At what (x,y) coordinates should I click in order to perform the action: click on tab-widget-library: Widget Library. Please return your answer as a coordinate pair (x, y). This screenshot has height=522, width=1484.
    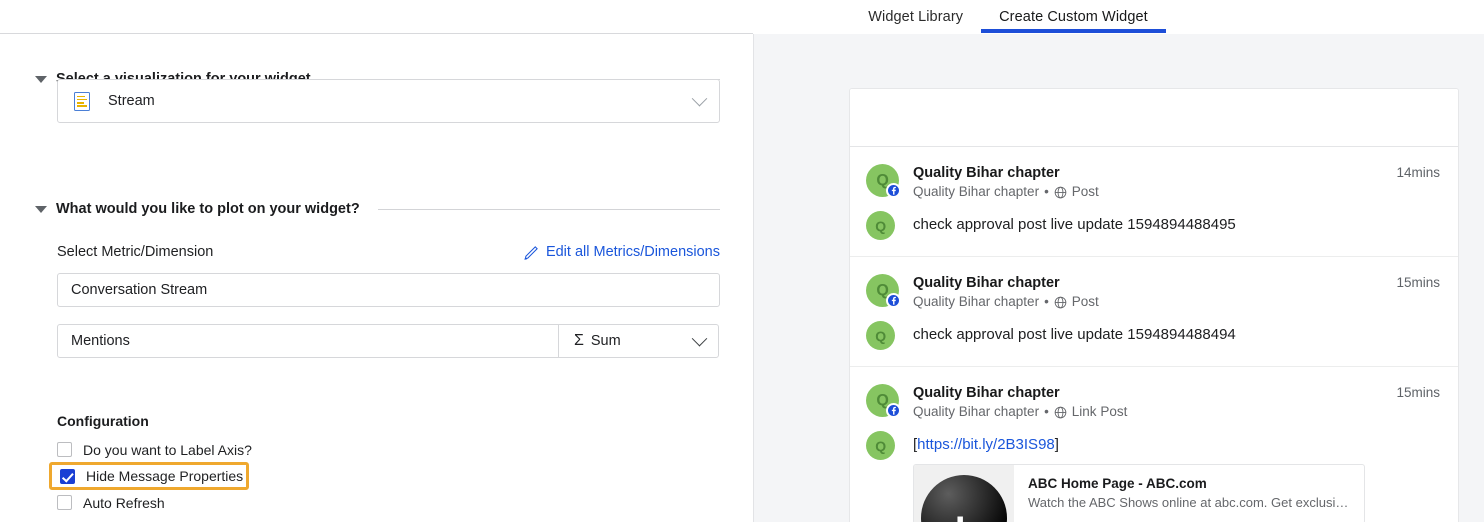
    Looking at the image, I should click on (915, 16).